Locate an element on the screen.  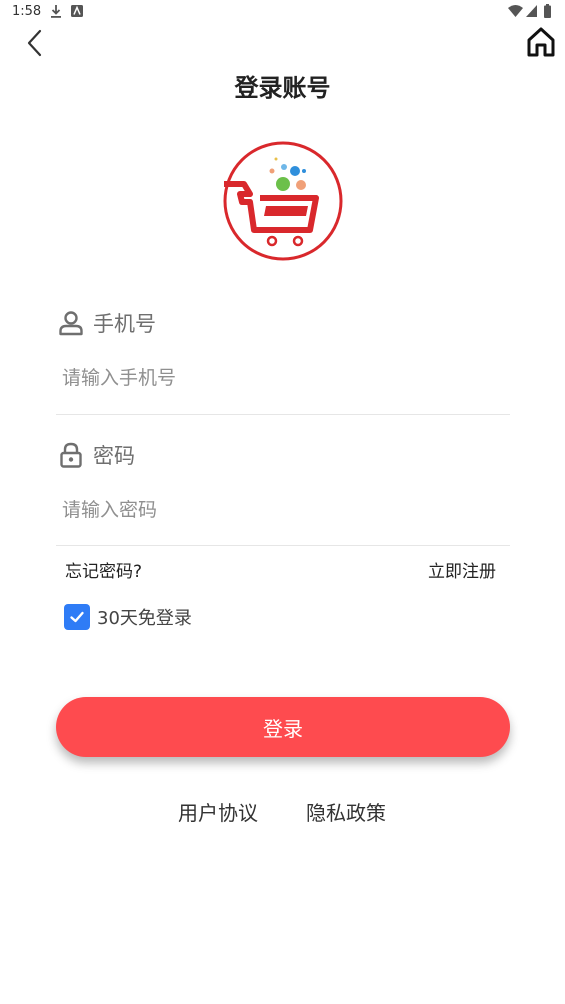
phone-label-row: 手机号 is located at coordinates (107, 323).